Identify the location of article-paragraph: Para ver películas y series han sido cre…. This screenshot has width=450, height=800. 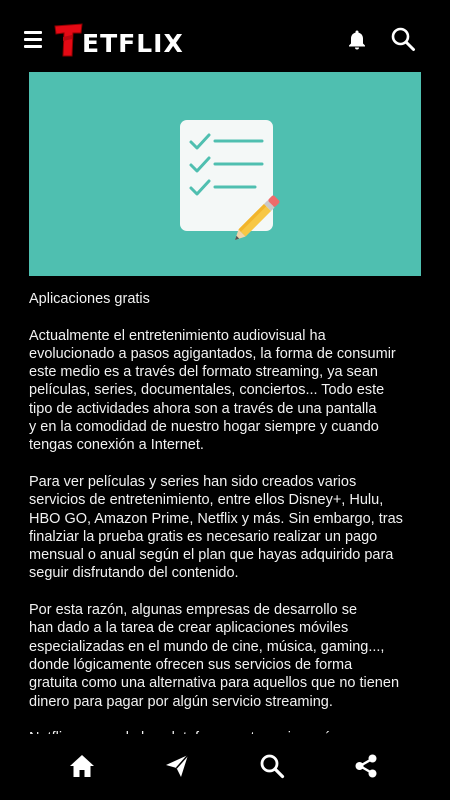
(216, 527).